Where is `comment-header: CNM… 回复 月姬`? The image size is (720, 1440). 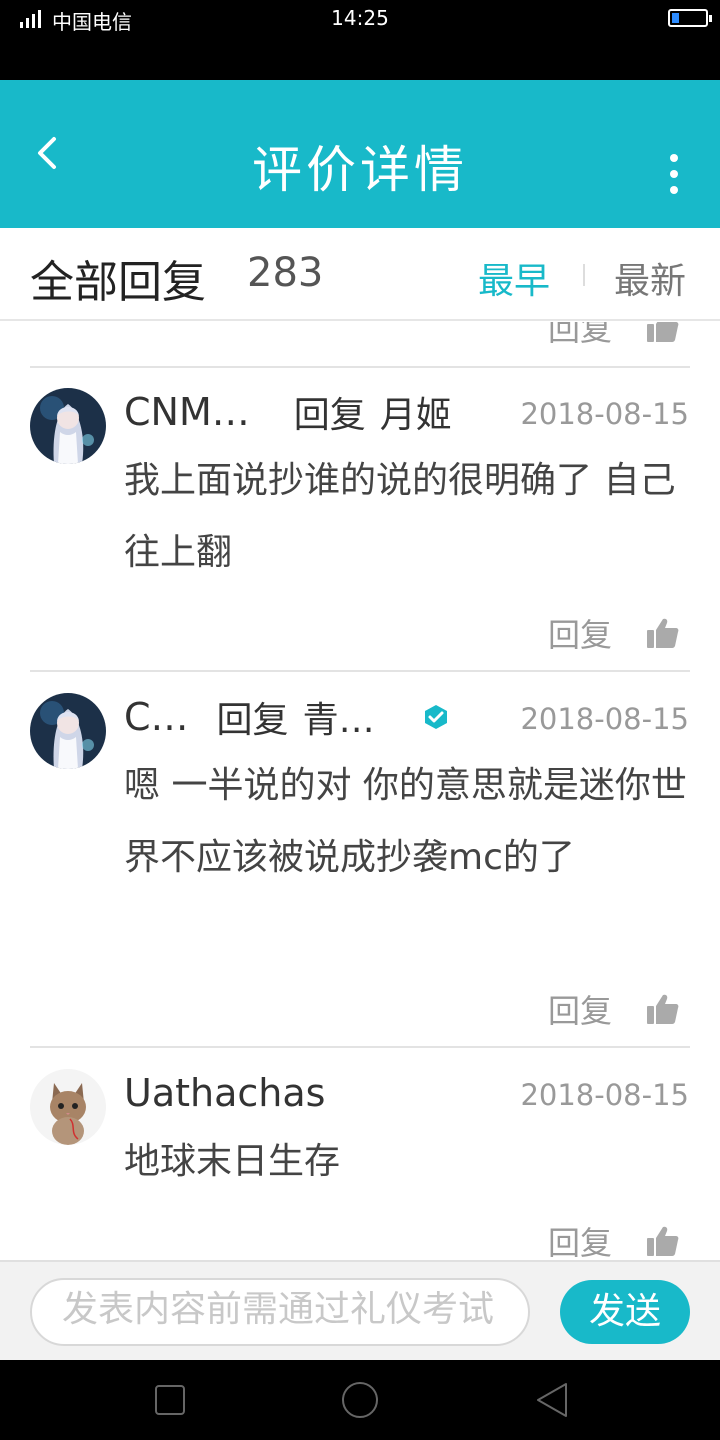
comment-header: CNM… 回复 月姬 is located at coordinates (288, 412).